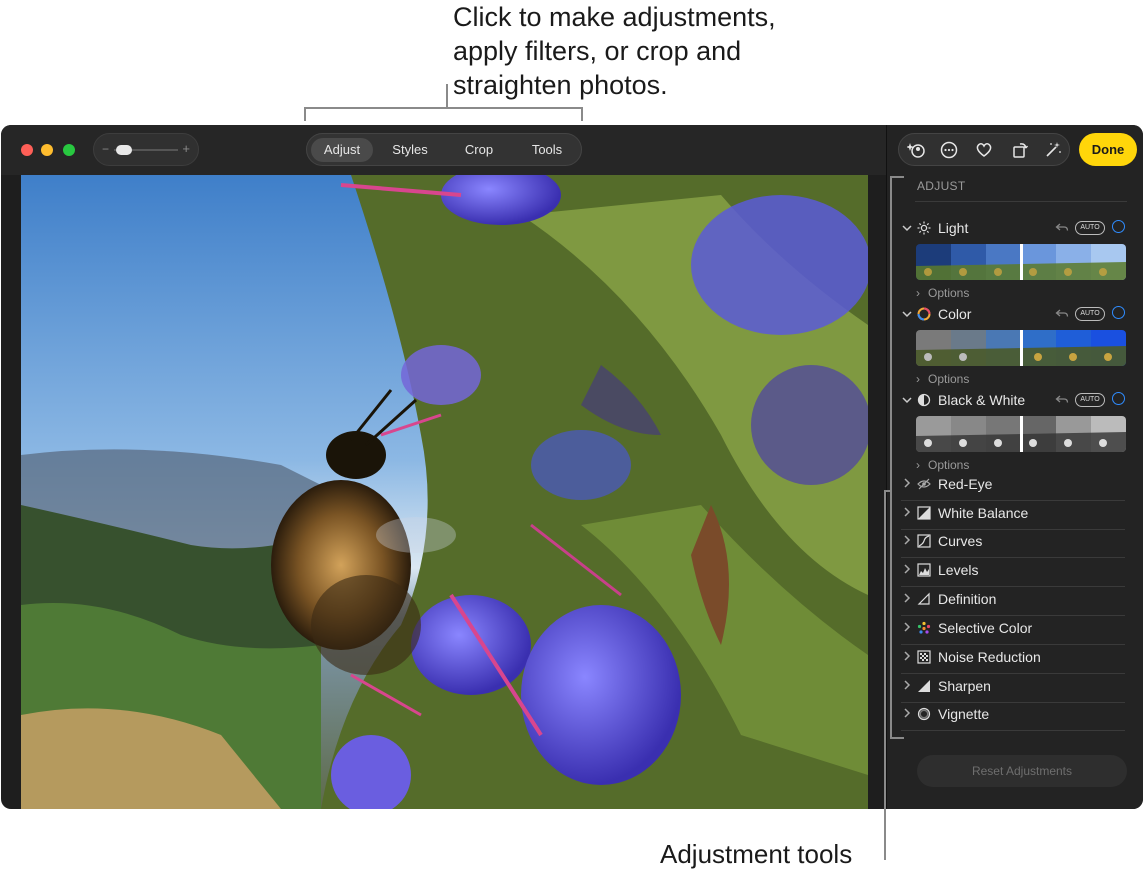 This screenshot has height=872, width=1144. Describe the element at coordinates (1021, 434) in the screenshot. I see `bw-preview-strip` at that location.